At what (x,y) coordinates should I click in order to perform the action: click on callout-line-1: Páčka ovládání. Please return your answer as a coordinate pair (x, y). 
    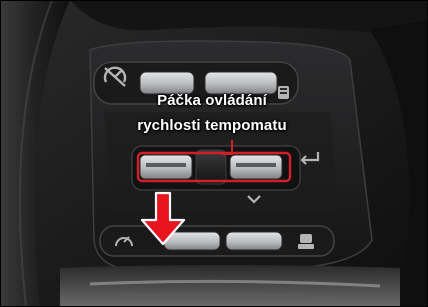
    Looking at the image, I should click on (212, 100).